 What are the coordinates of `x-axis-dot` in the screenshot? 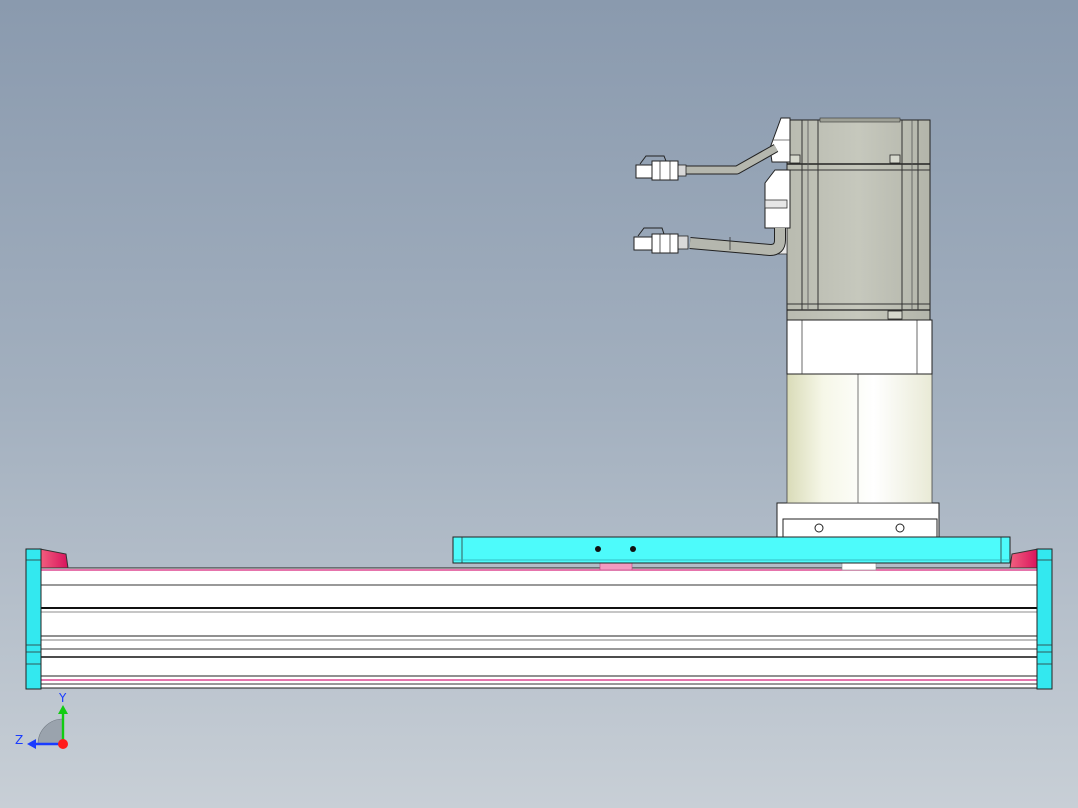 It's located at (63, 744).